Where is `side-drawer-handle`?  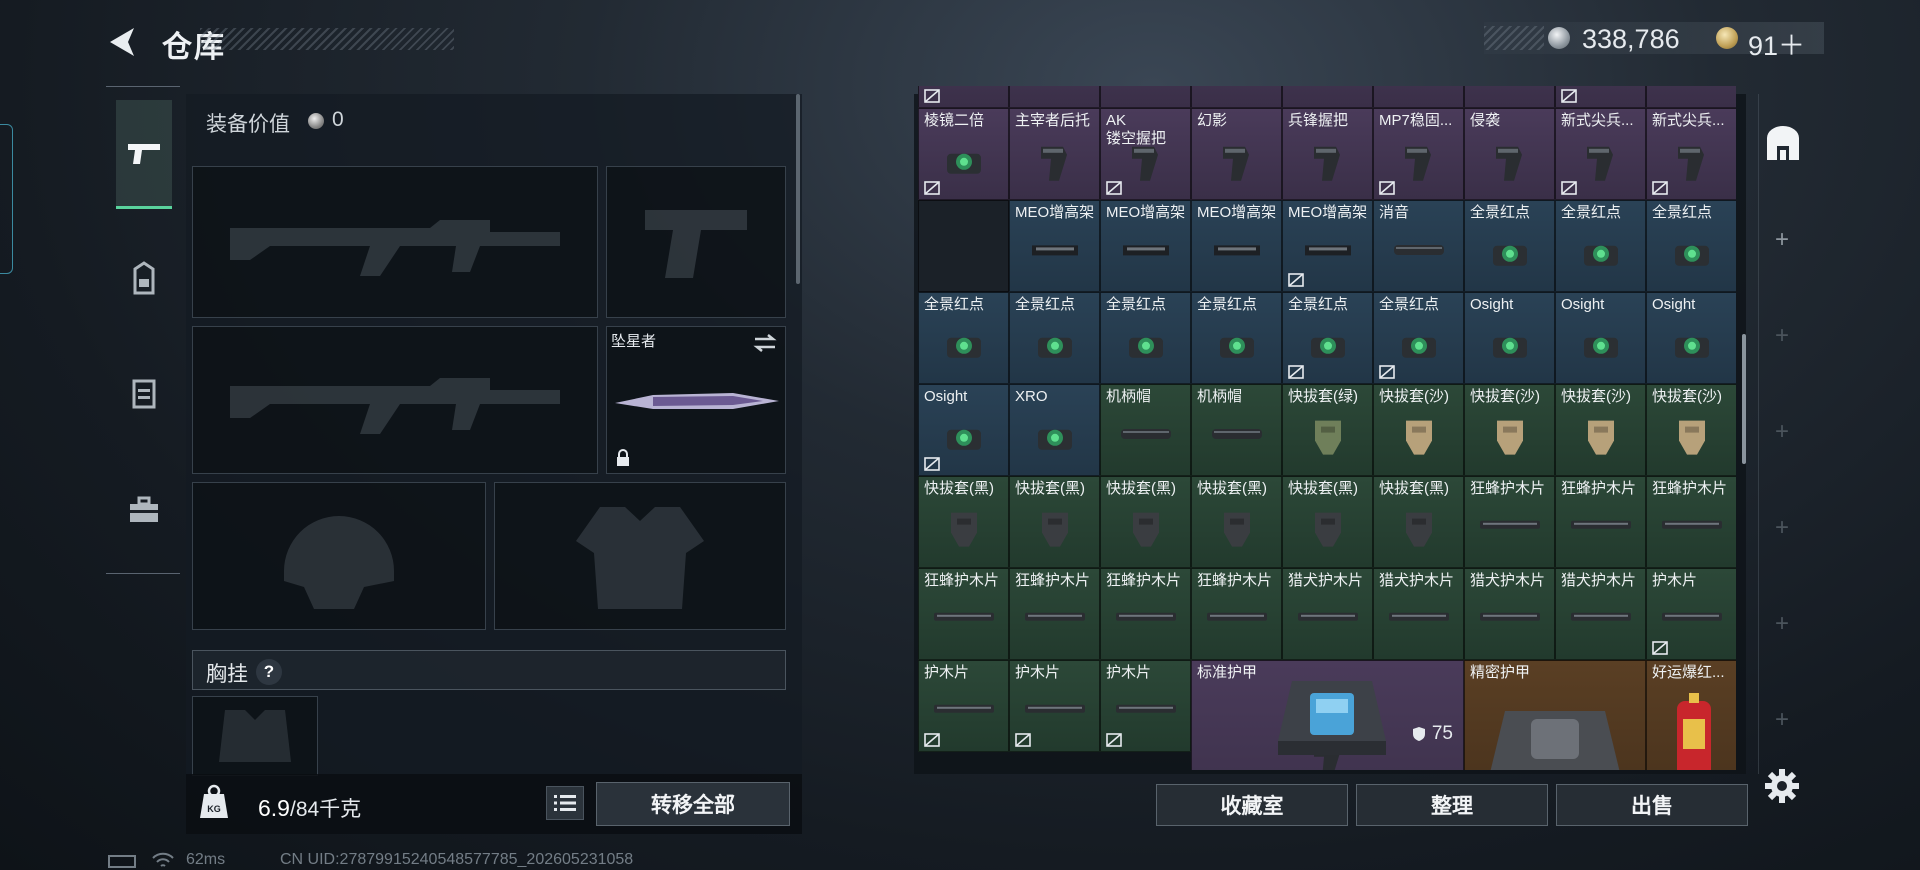
side-drawer-handle is located at coordinates (6, 199).